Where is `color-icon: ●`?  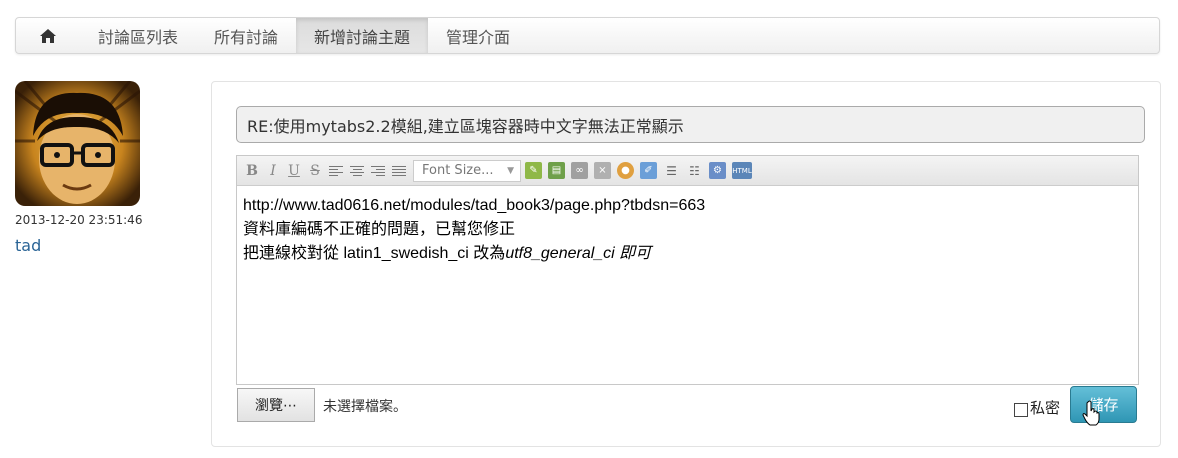
color-icon: ● is located at coordinates (625, 170).